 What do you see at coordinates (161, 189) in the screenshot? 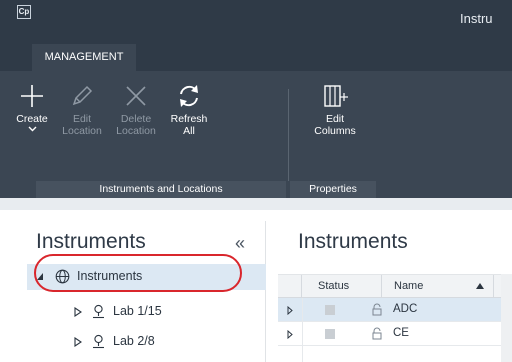
I see `group-instruments-and-locations: Instruments and Locations` at bounding box center [161, 189].